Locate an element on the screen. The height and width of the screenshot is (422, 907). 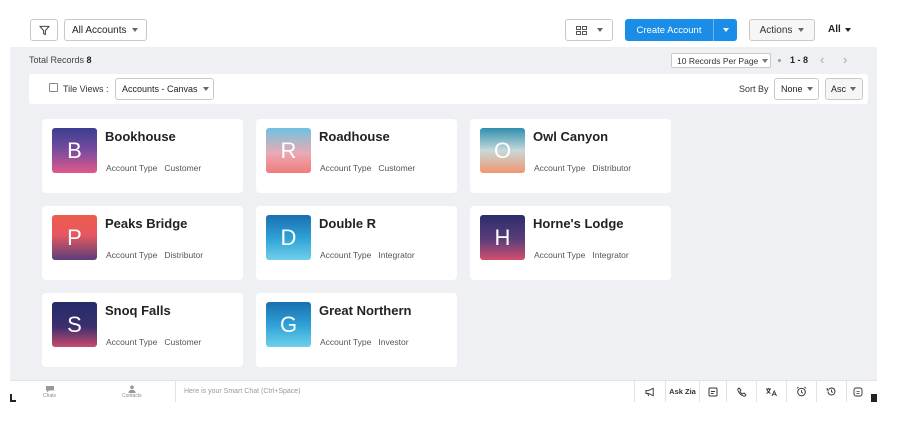
account-card: S Snoq Falls Account Type Customer is located at coordinates (142, 330).